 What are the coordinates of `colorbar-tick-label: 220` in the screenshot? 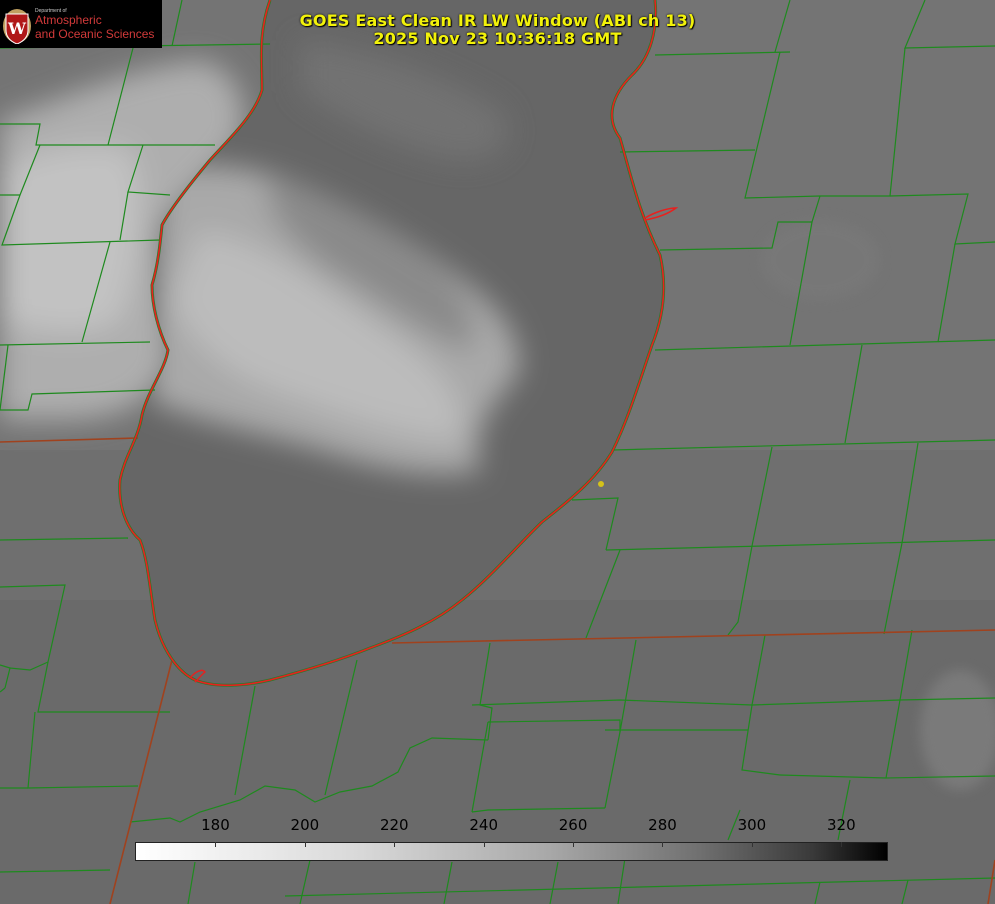 It's located at (394, 825).